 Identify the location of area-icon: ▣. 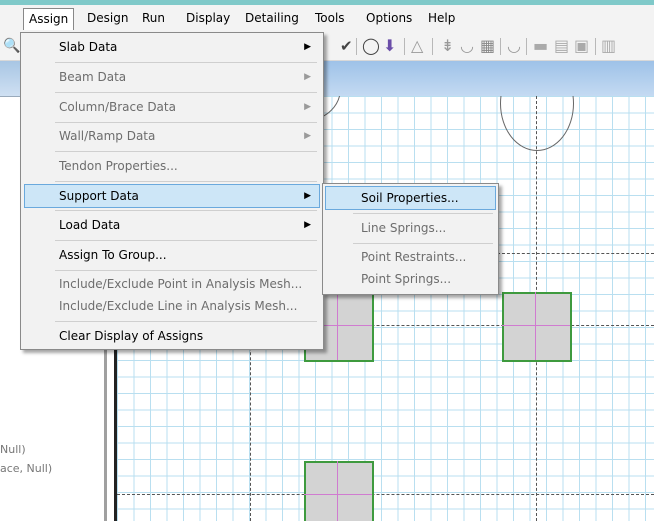
(581, 46).